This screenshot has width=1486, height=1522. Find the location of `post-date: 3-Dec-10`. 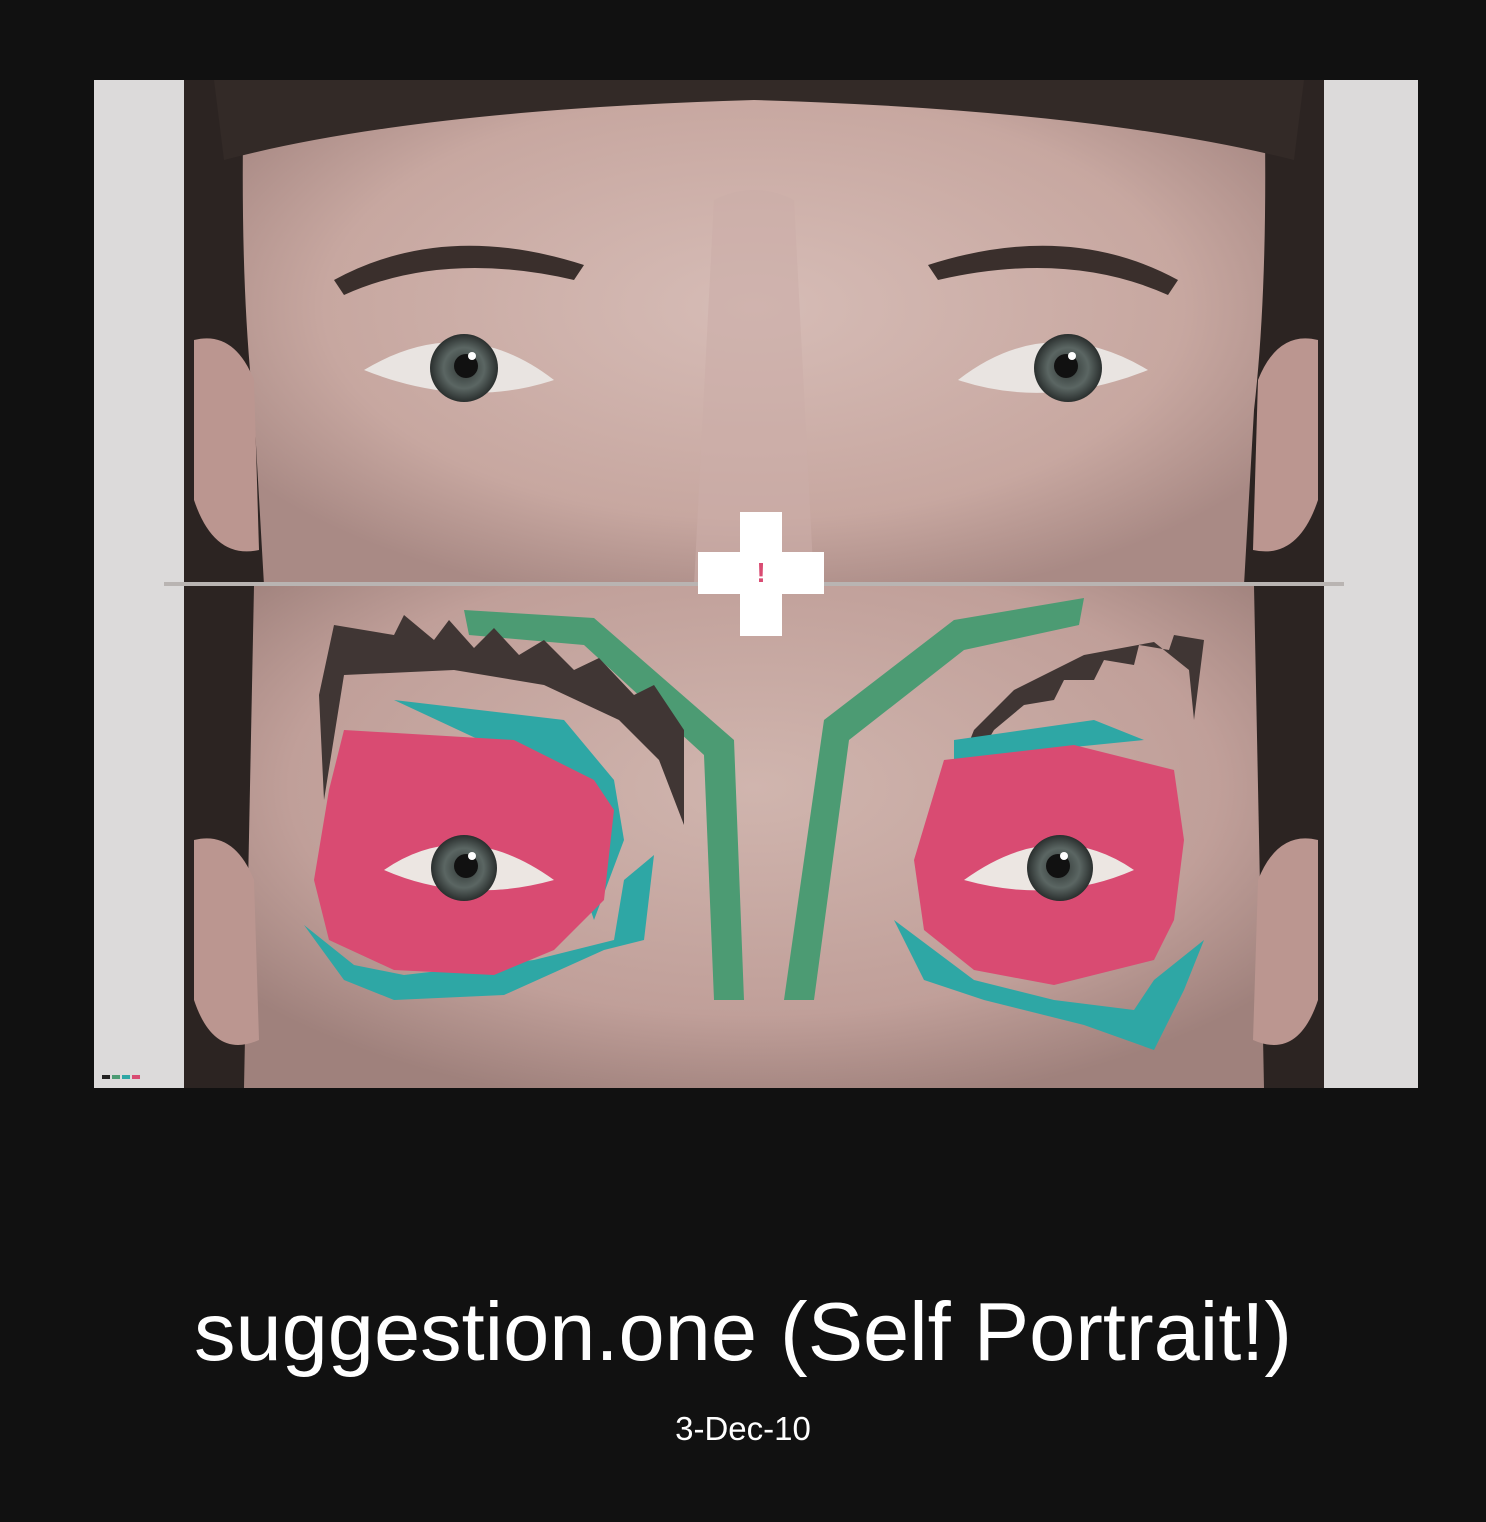

post-date: 3-Dec-10 is located at coordinates (743, 1428).